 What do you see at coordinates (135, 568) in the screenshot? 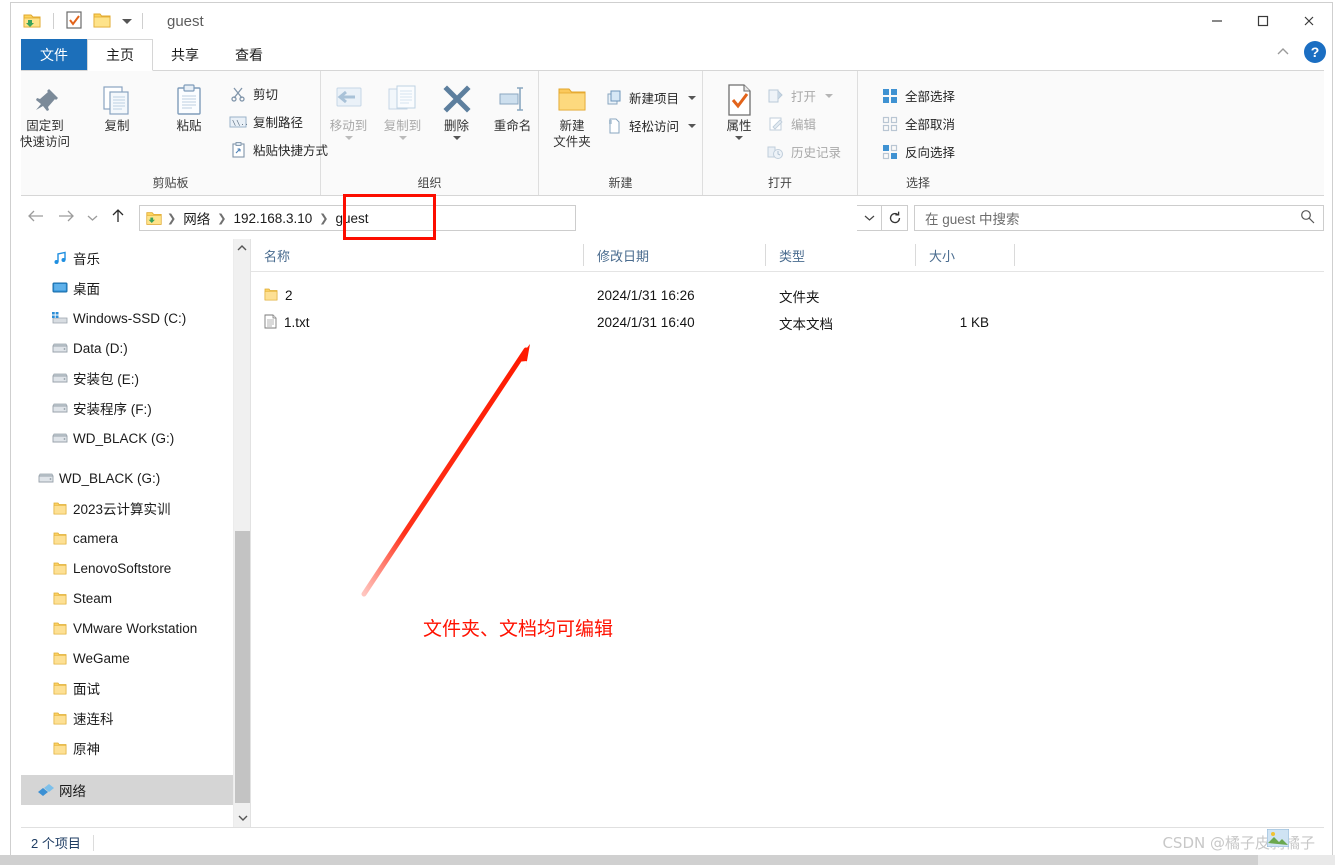
I see `tree-item-folder-lenovosoftstore: LenovoSoftstore` at bounding box center [135, 568].